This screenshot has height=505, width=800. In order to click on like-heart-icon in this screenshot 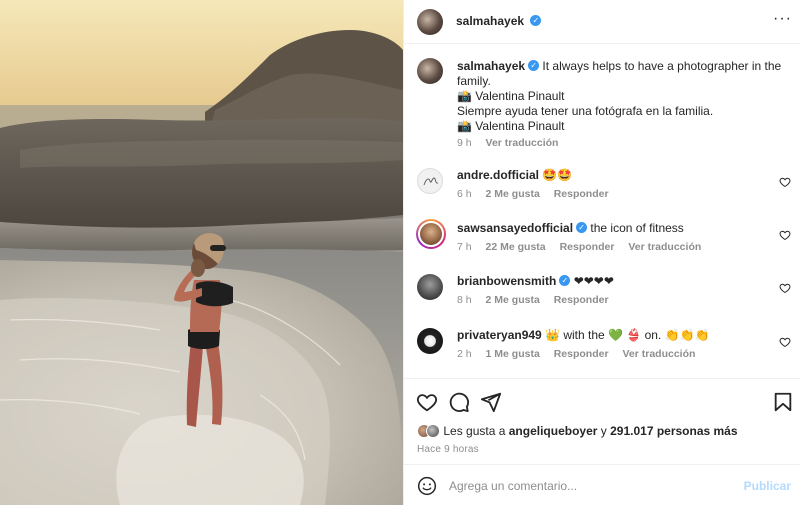, I will do `click(427, 402)`.